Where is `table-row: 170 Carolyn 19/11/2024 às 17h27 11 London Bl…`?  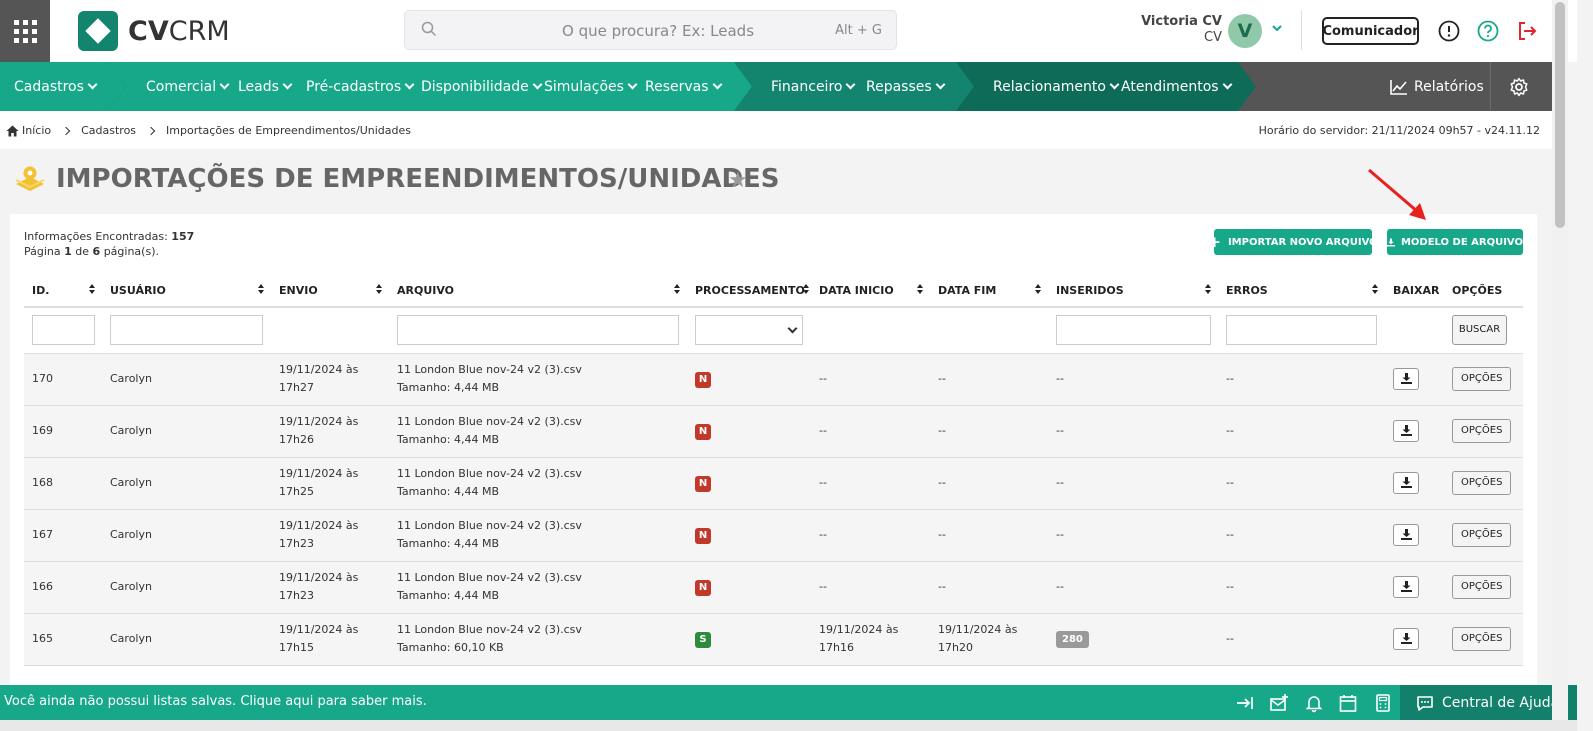 table-row: 170 Carolyn 19/11/2024 às 17h27 11 London Bl… is located at coordinates (773, 379).